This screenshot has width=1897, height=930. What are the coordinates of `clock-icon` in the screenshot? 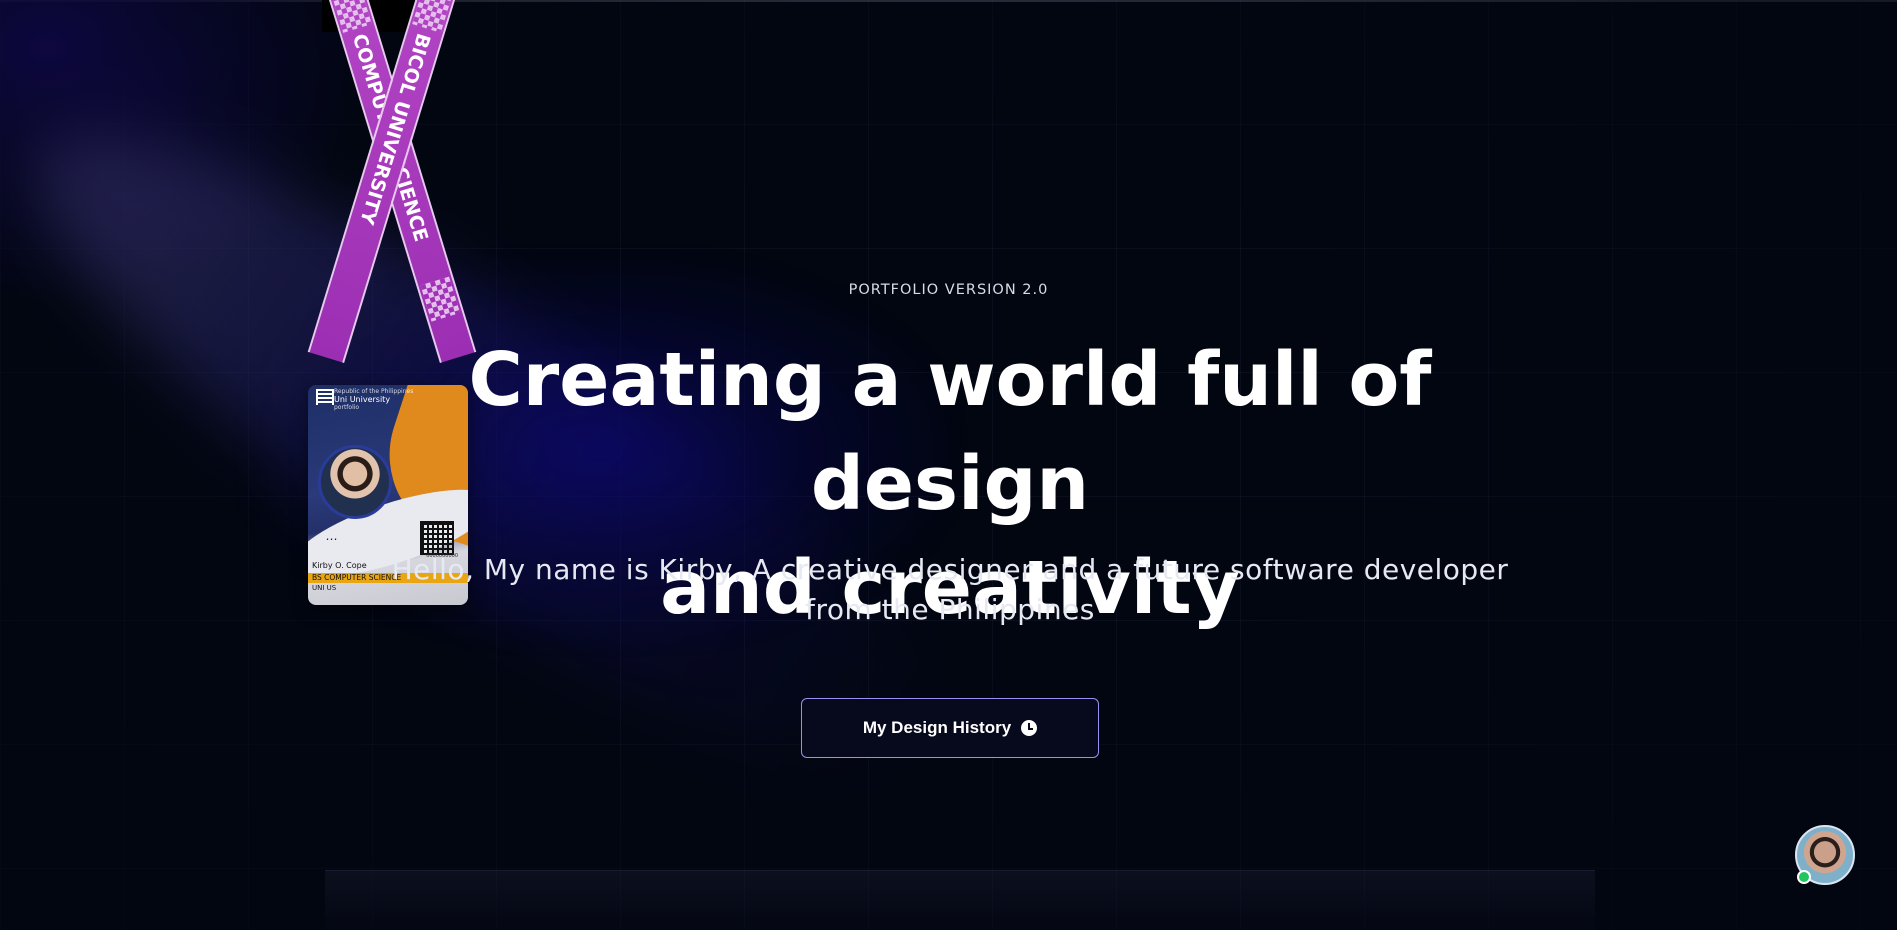 It's located at (1029, 728).